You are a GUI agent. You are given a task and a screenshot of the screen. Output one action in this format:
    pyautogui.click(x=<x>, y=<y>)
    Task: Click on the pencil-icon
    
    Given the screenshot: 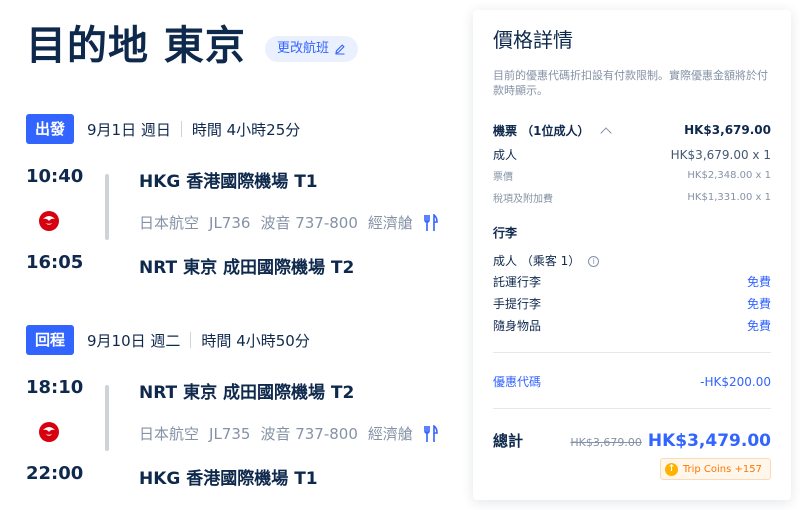 What is the action you would take?
    pyautogui.click(x=340, y=49)
    